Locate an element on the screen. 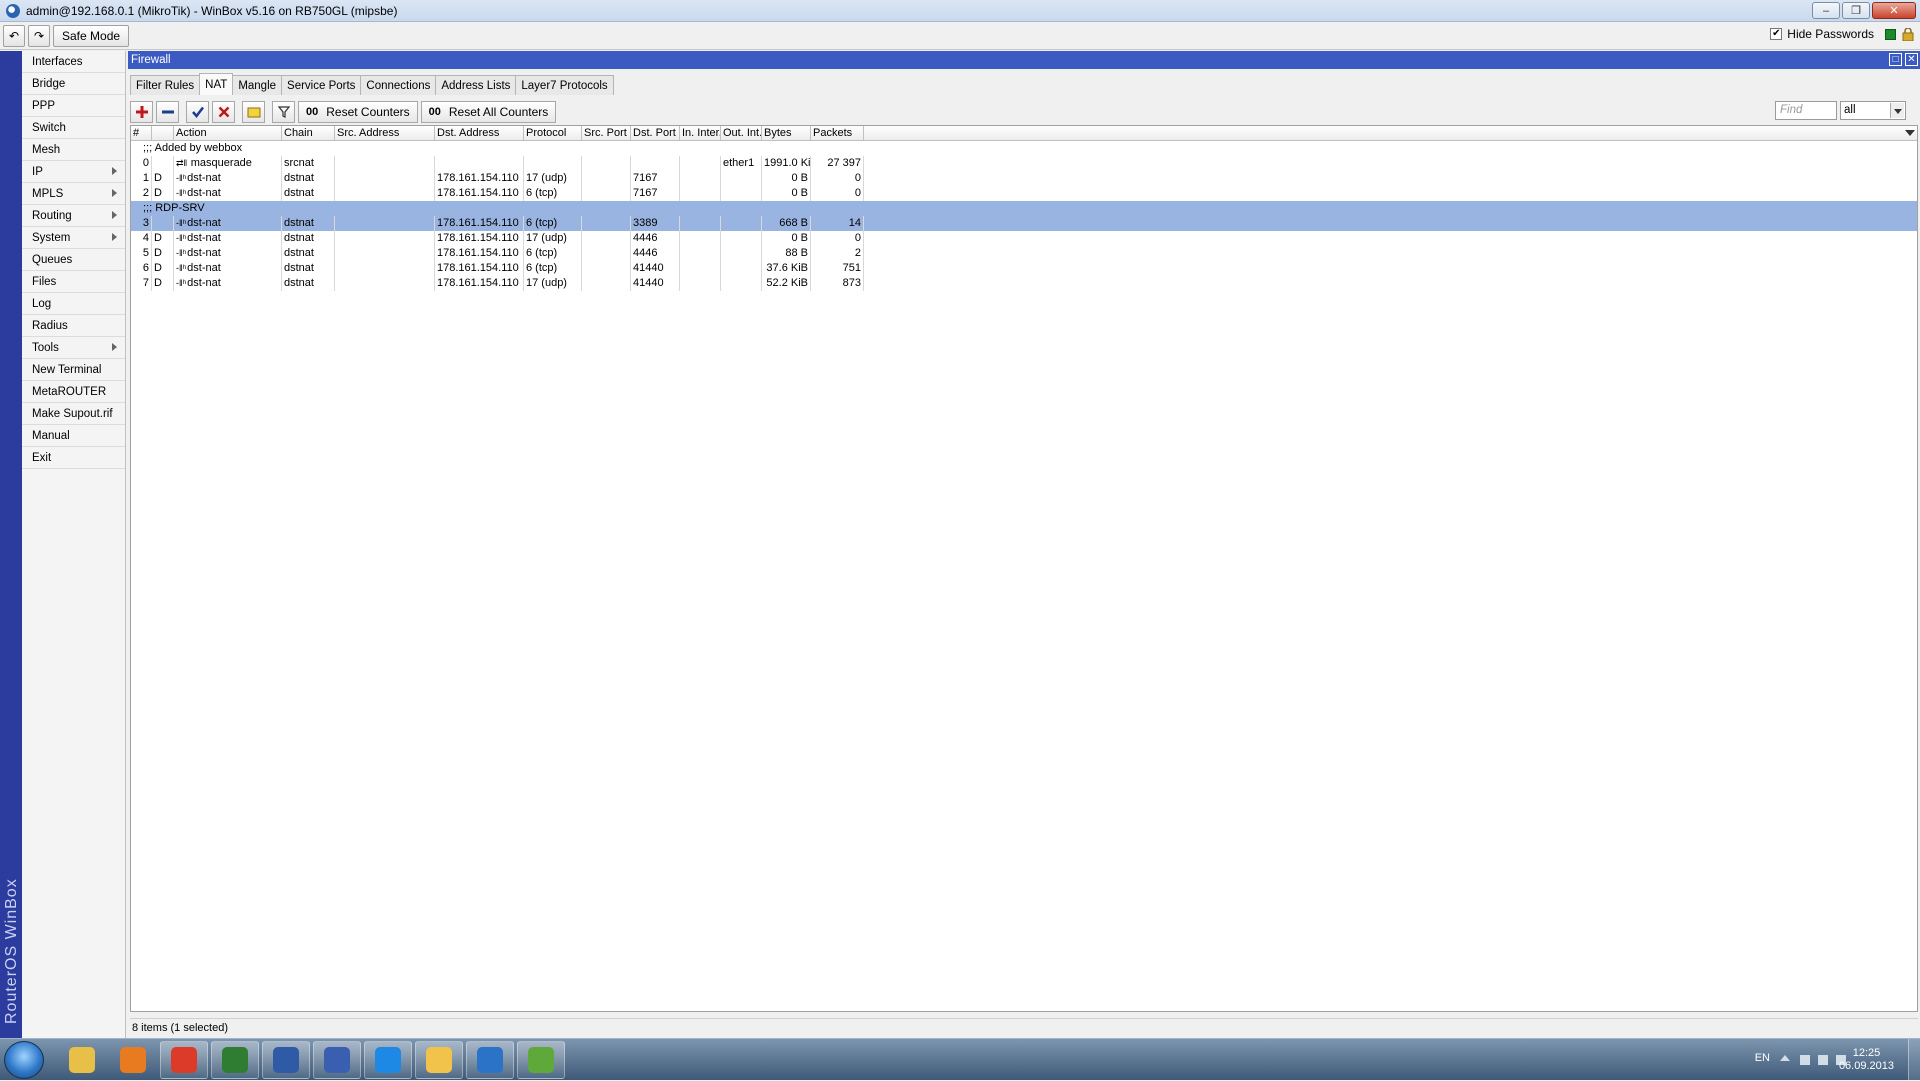 Image resolution: width=1920 pixels, height=1081 pixels. sidebar-item-metarouter: MetaROUTER is located at coordinates (73, 392).